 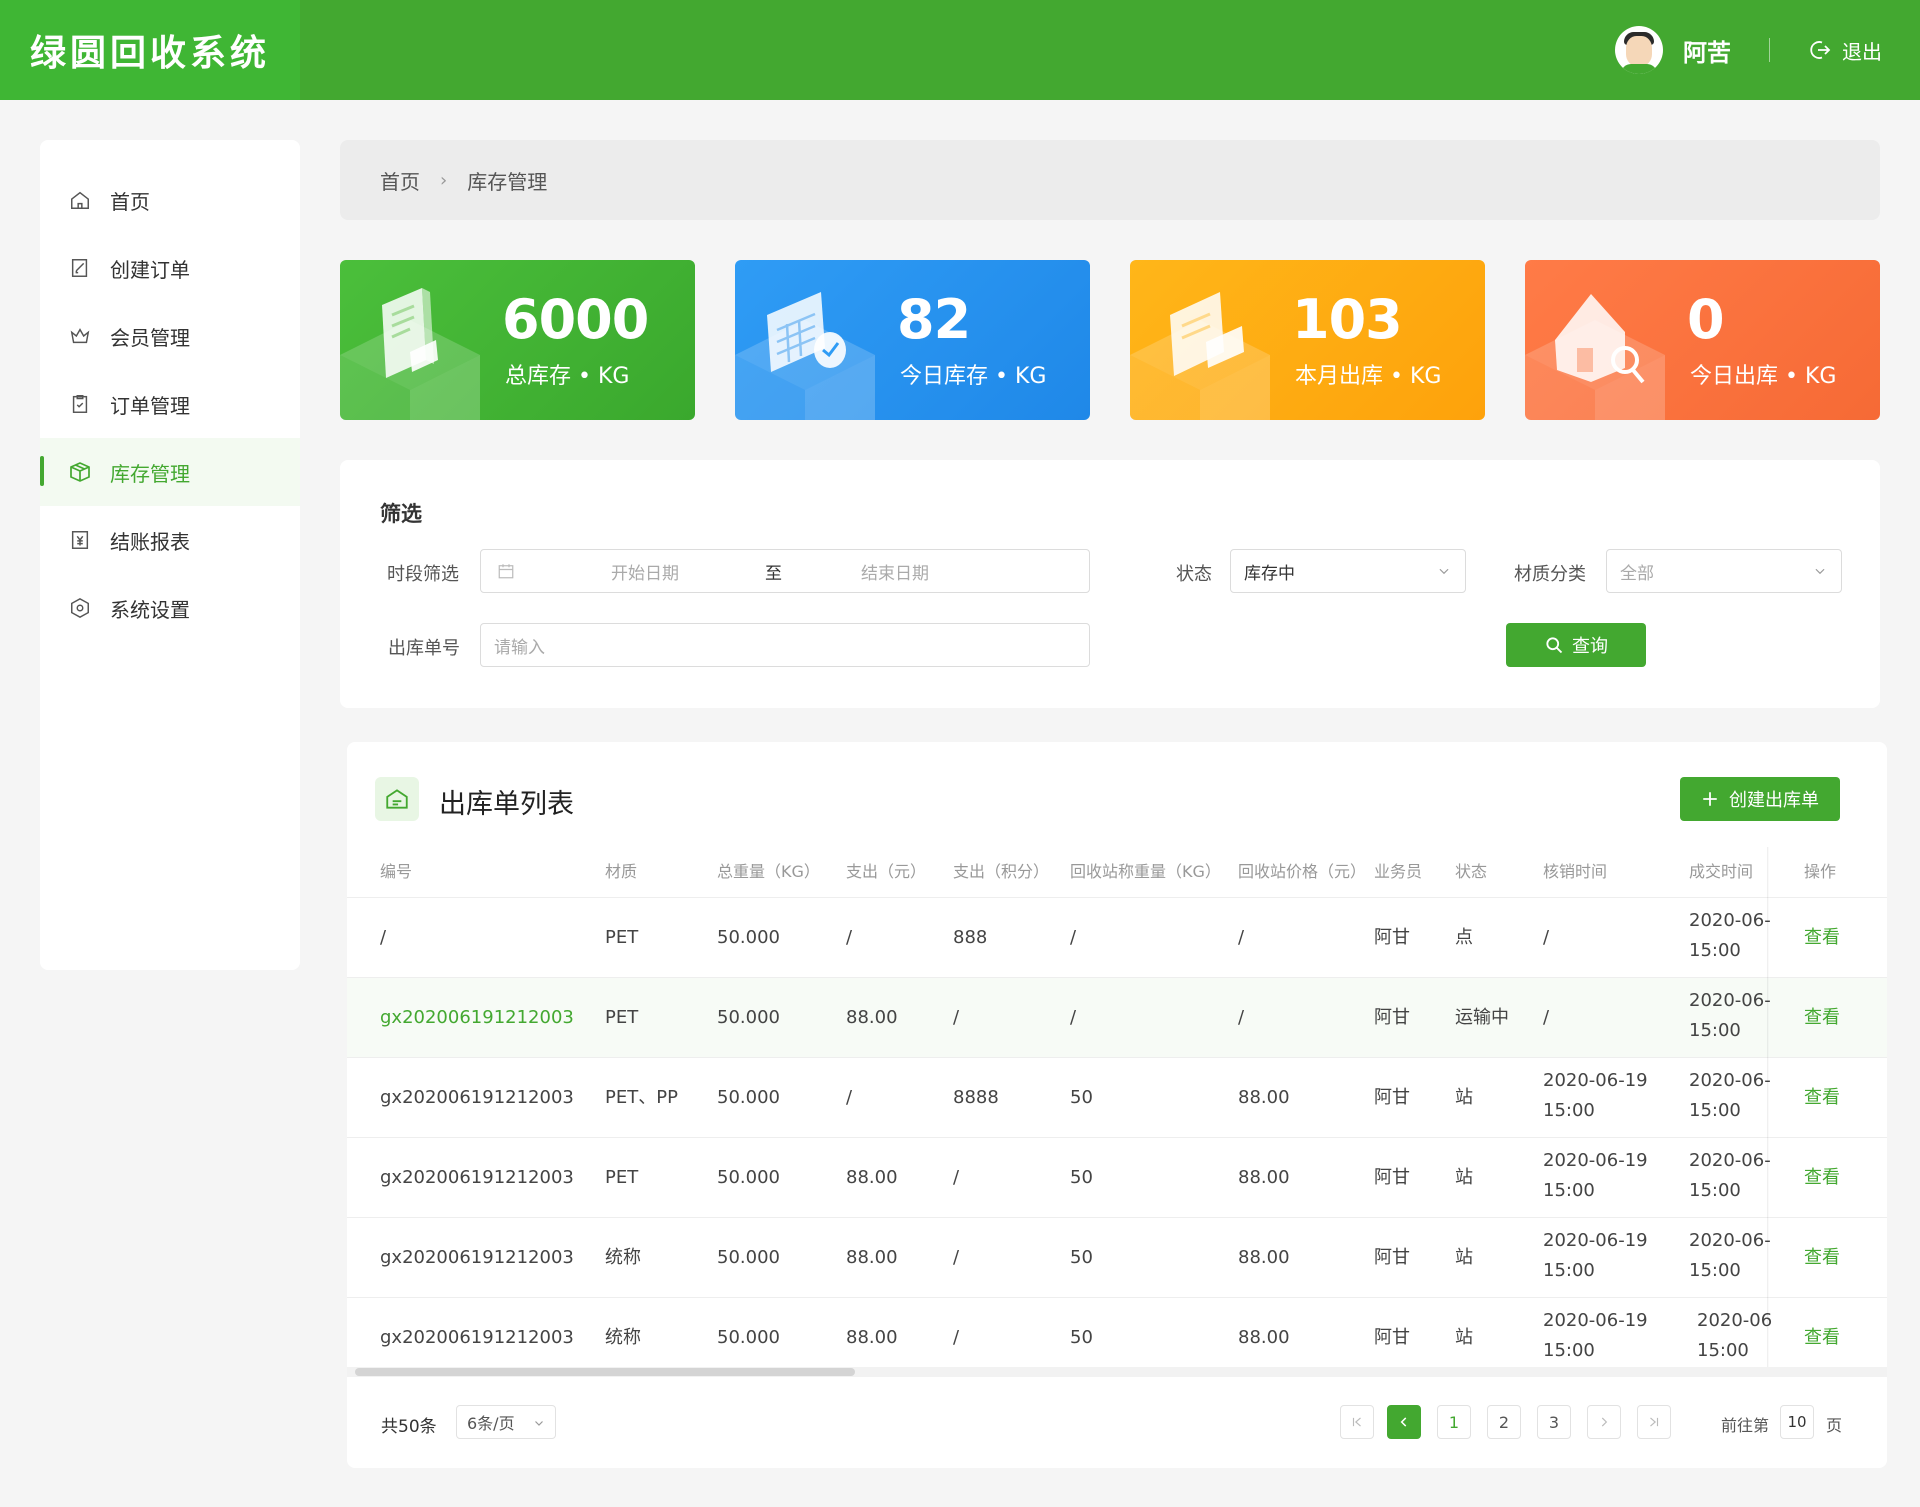 What do you see at coordinates (1862, 51) in the screenshot?
I see `logout-label: 退出` at bounding box center [1862, 51].